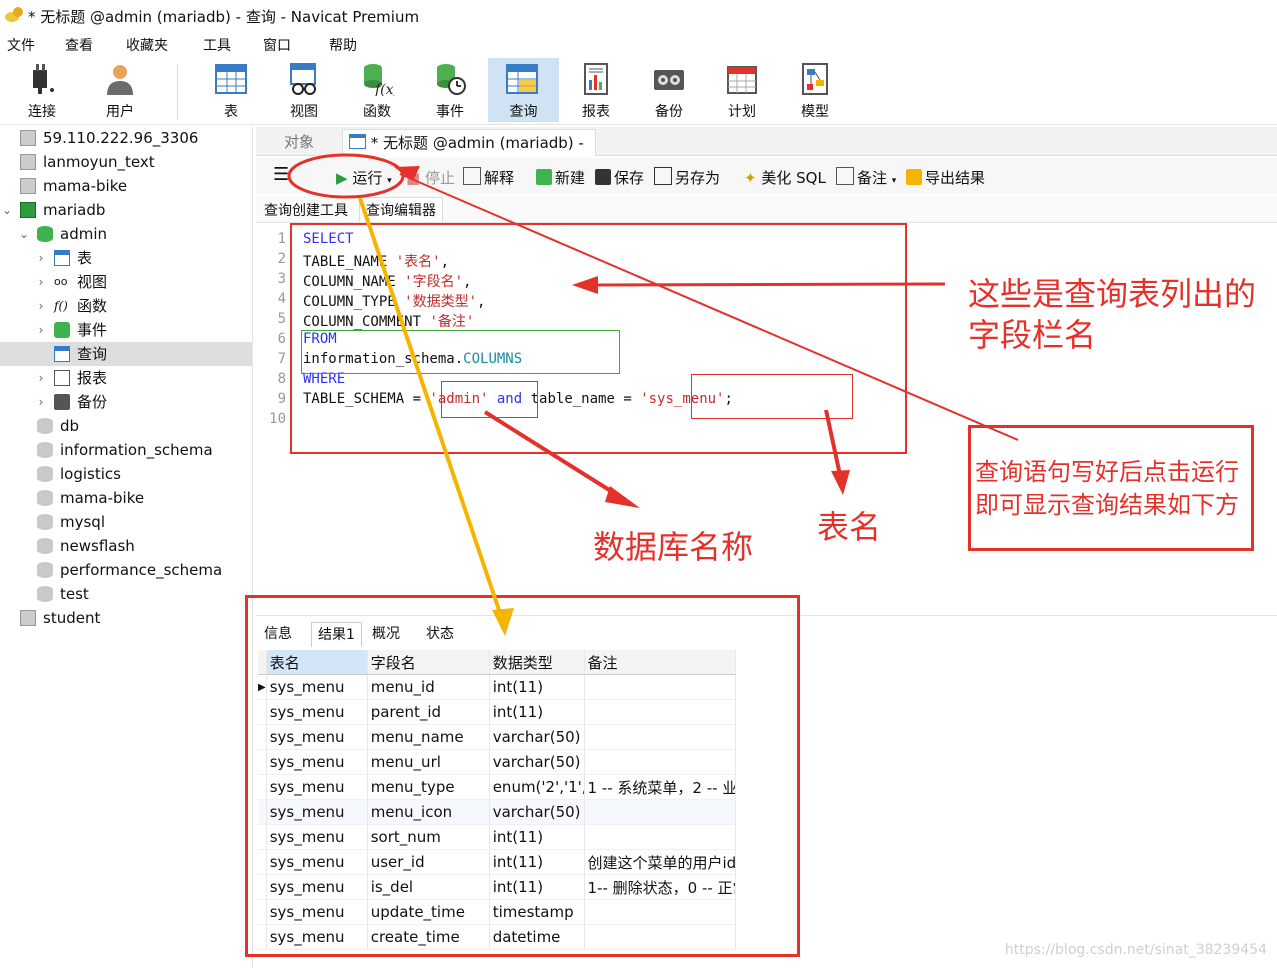 This screenshot has width=1277, height=969. Describe the element at coordinates (815, 79) in the screenshot. I see `model-icon` at that location.